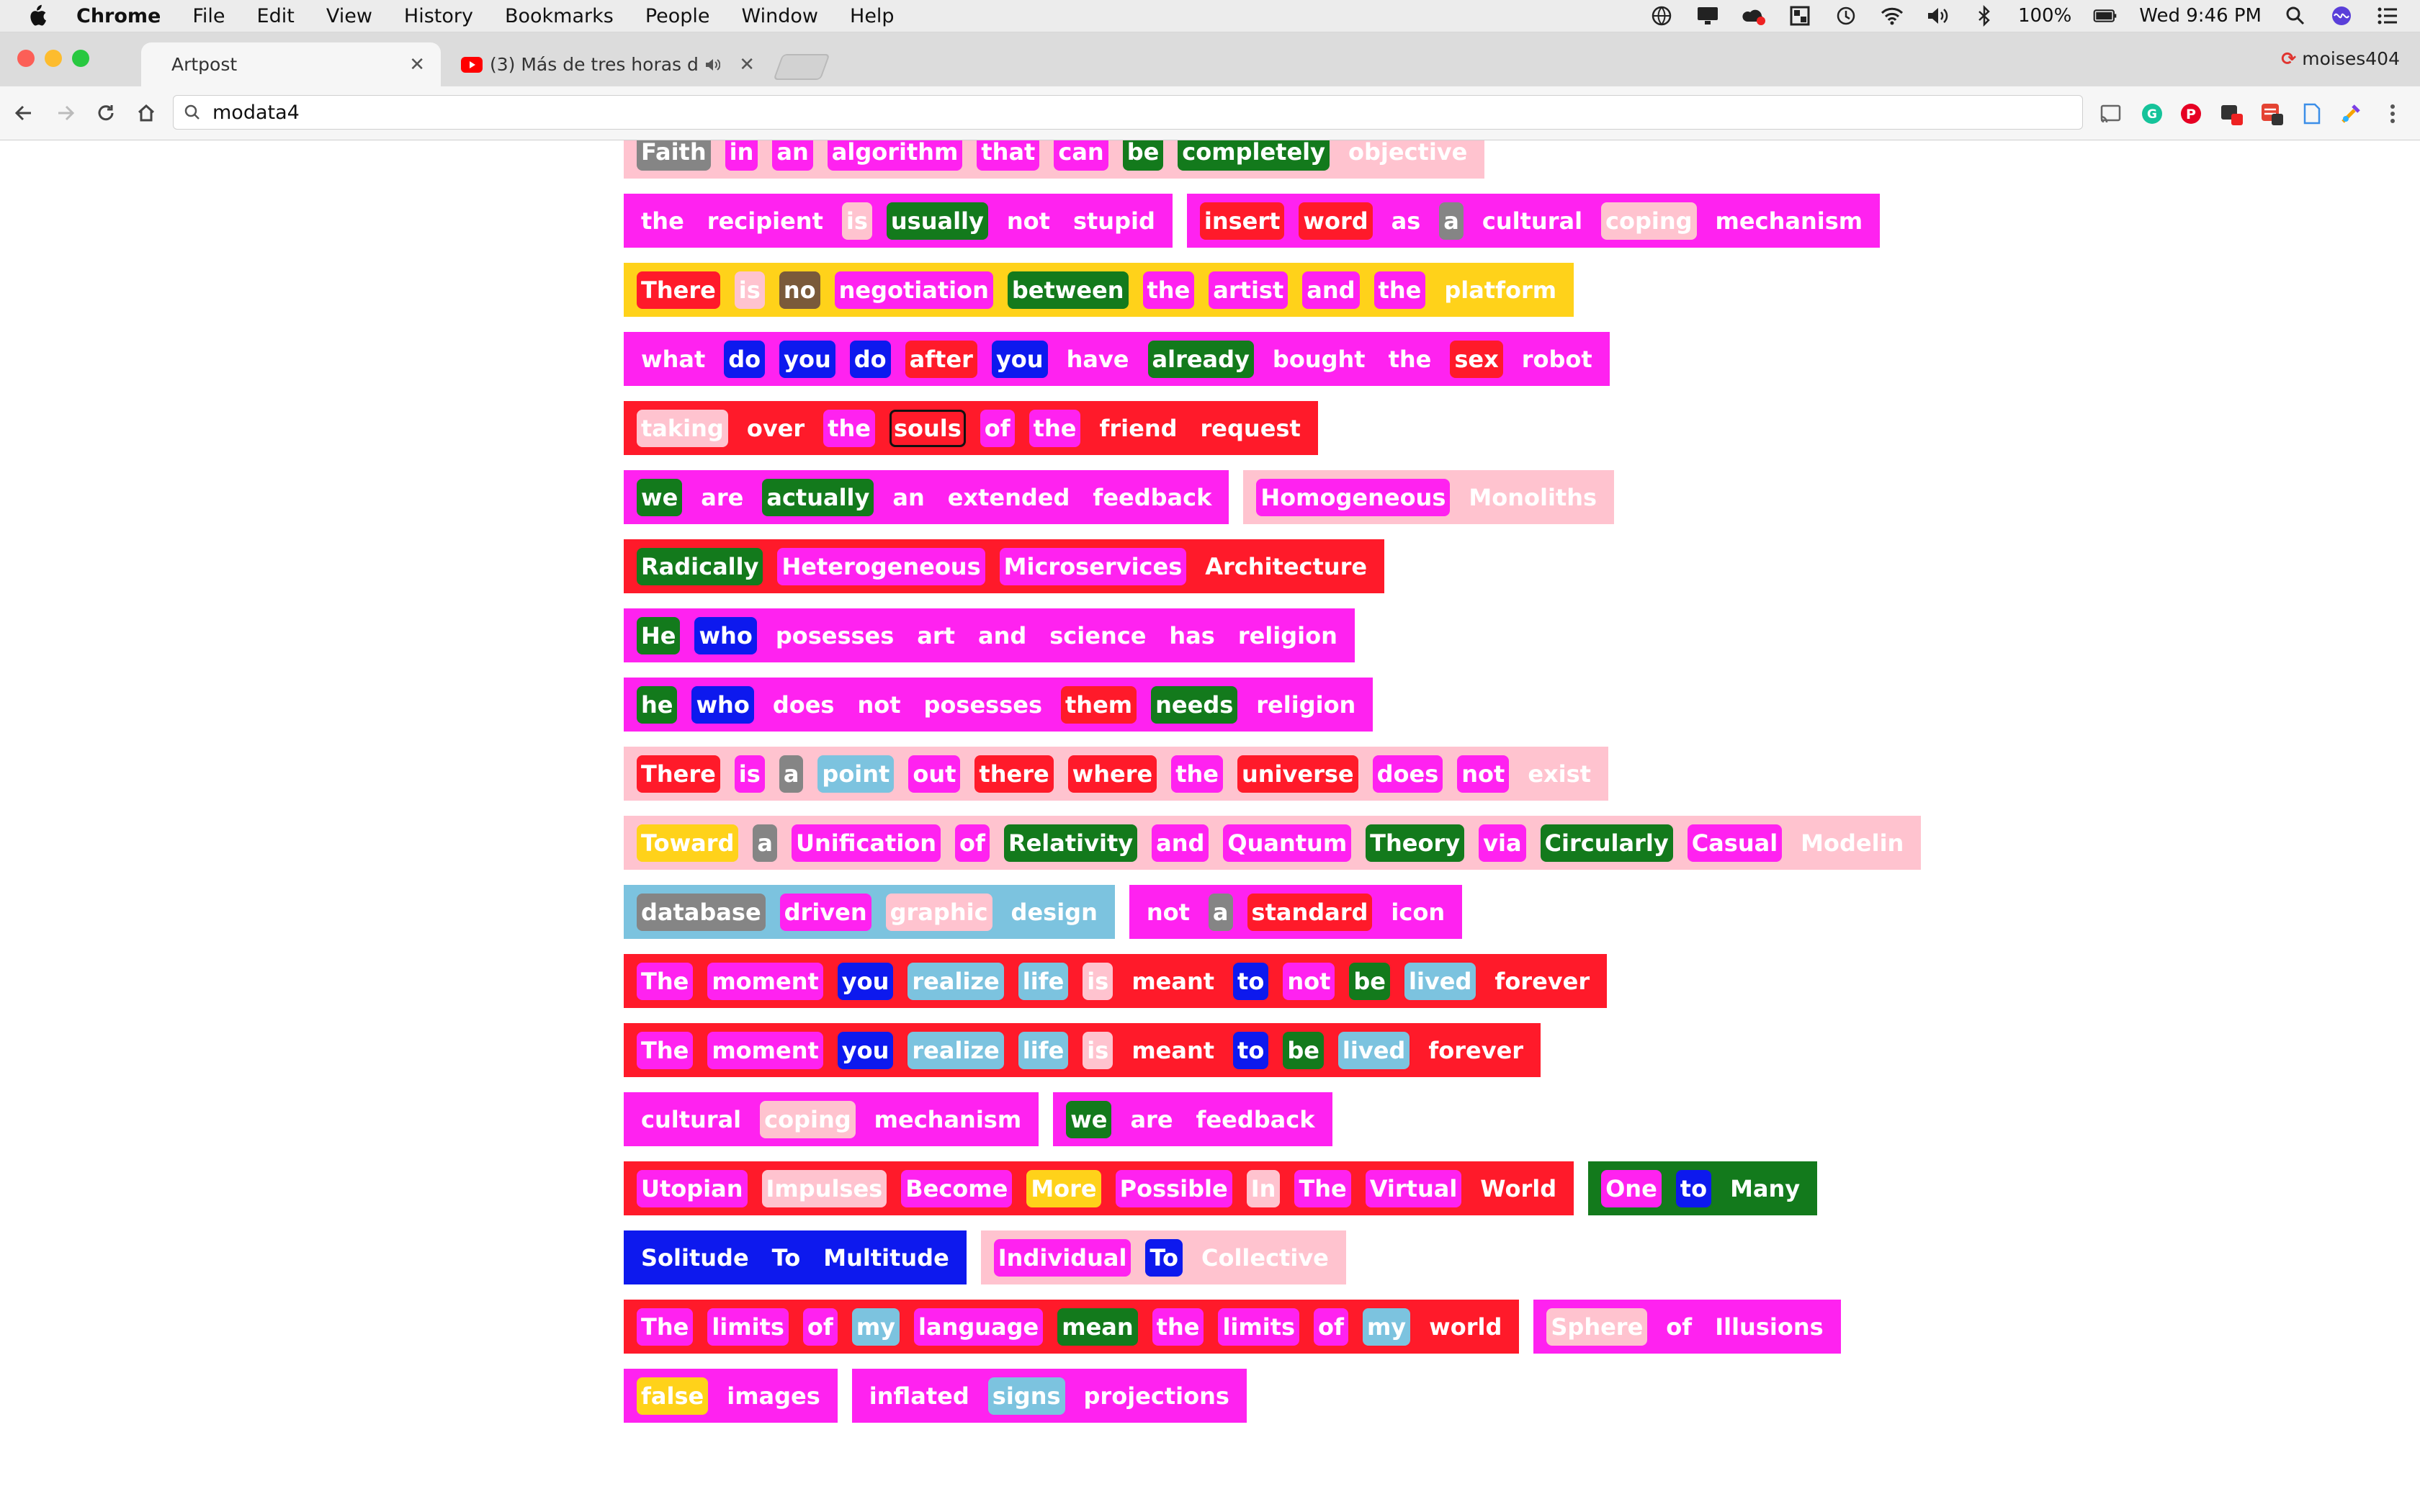 Image resolution: width=2420 pixels, height=1512 pixels. What do you see at coordinates (1500, 290) in the screenshot?
I see `word-chip: platform` at bounding box center [1500, 290].